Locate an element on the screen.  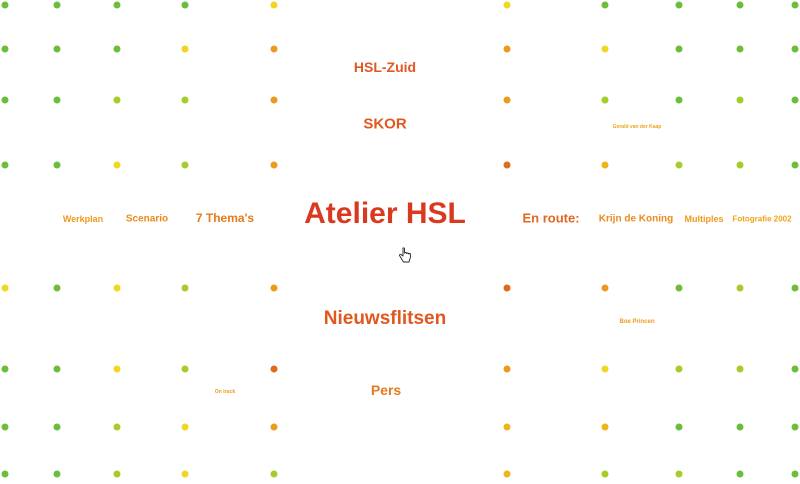
nav-bottom-tiny is located at coordinates (636, 392).